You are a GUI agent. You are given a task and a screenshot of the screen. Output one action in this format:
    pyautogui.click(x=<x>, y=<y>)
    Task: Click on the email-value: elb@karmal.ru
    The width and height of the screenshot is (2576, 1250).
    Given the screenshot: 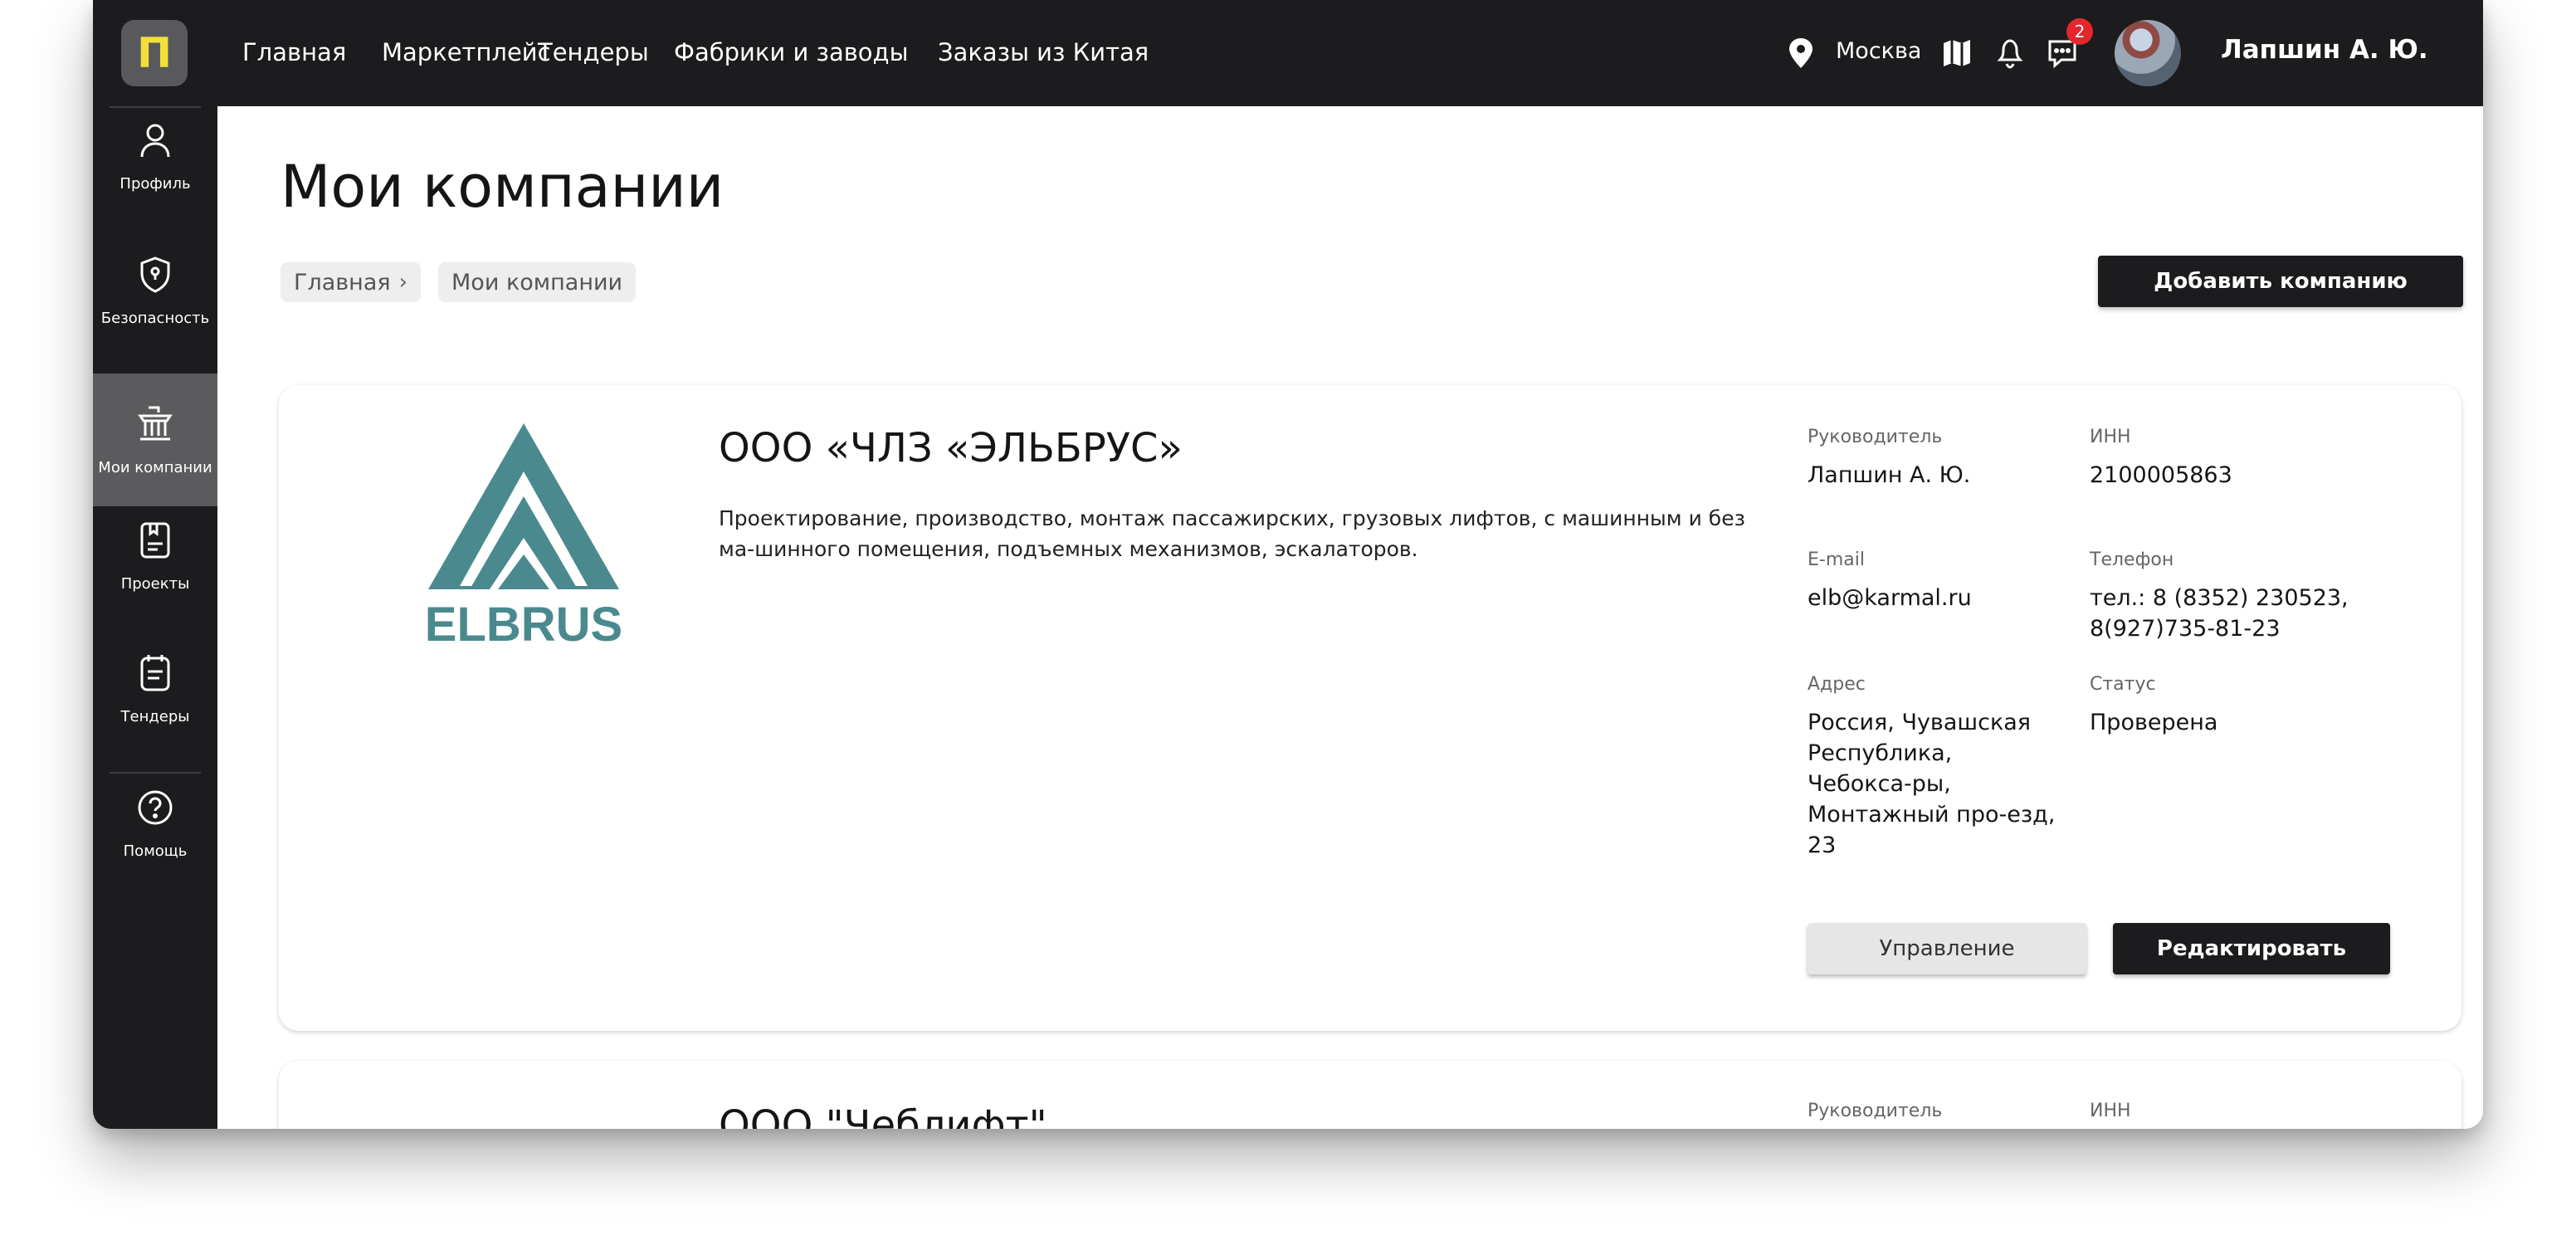 What is the action you would take?
    pyautogui.click(x=1890, y=598)
    